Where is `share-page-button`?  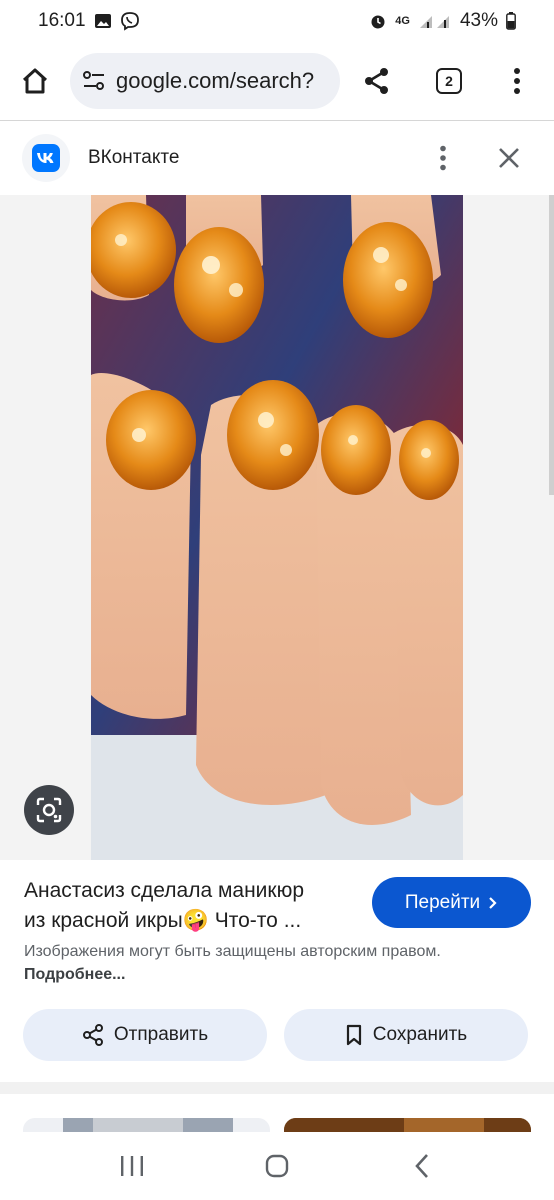 share-page-button is located at coordinates (377, 81).